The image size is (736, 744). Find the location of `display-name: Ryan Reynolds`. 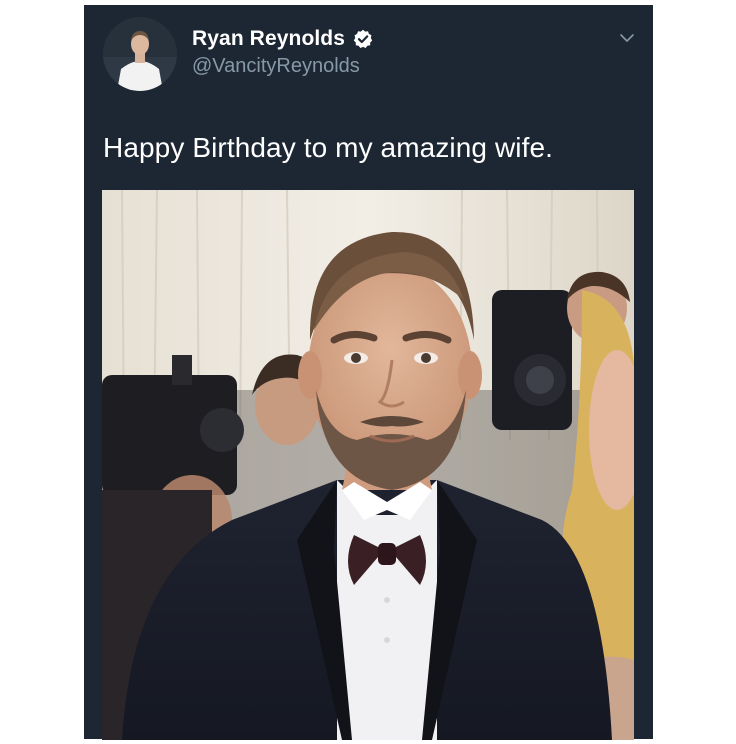

display-name: Ryan Reynolds is located at coordinates (268, 39).